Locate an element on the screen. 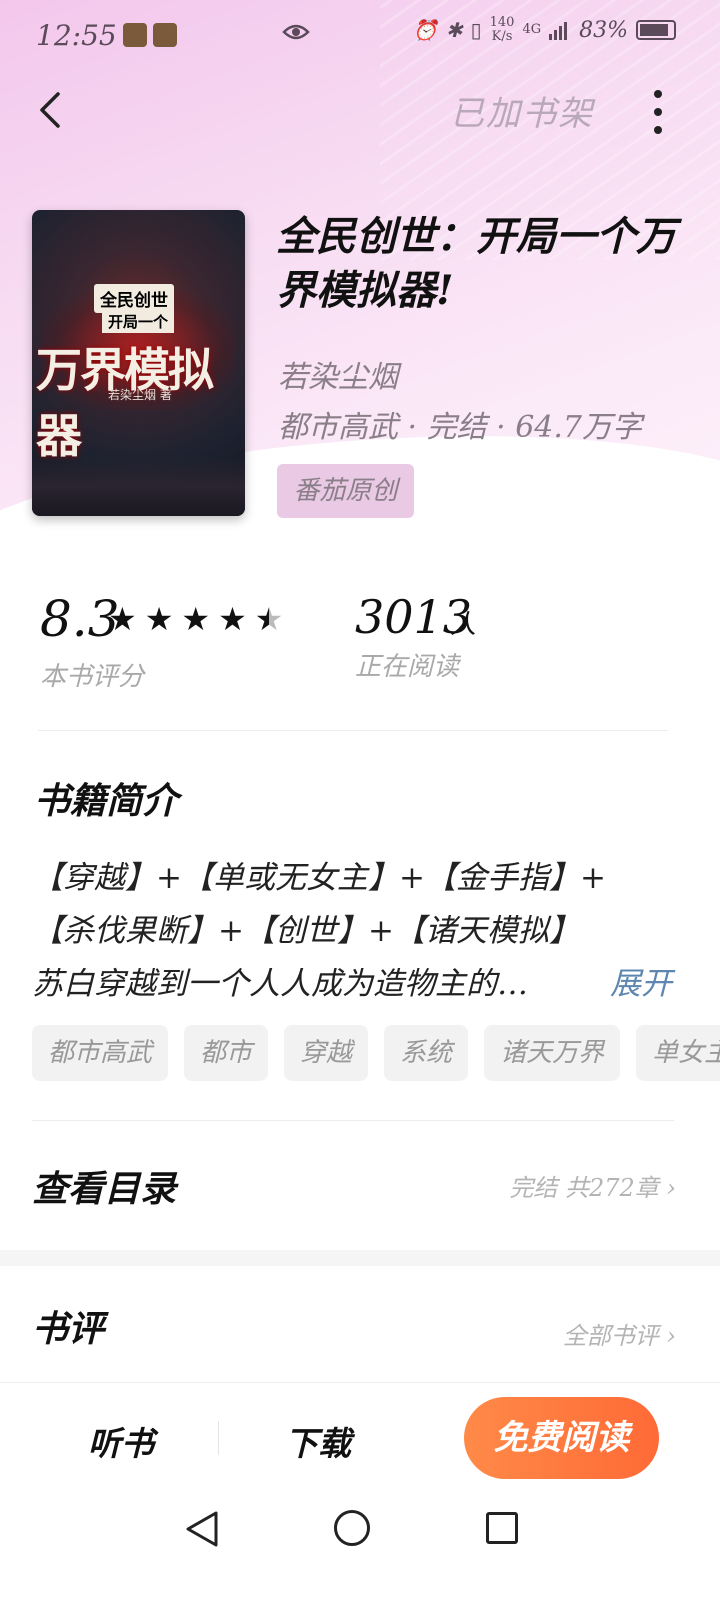 Image resolution: width=720 pixels, height=1600 pixels. toc-info: 完结 共272章 › is located at coordinates (592, 1185).